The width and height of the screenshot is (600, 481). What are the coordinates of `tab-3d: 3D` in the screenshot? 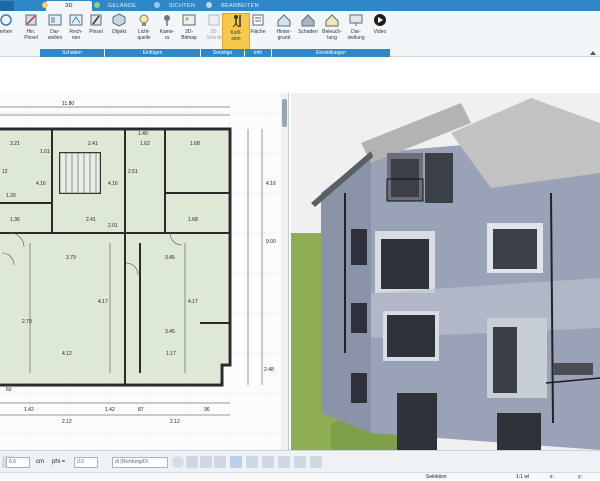 It's located at (69, 6).